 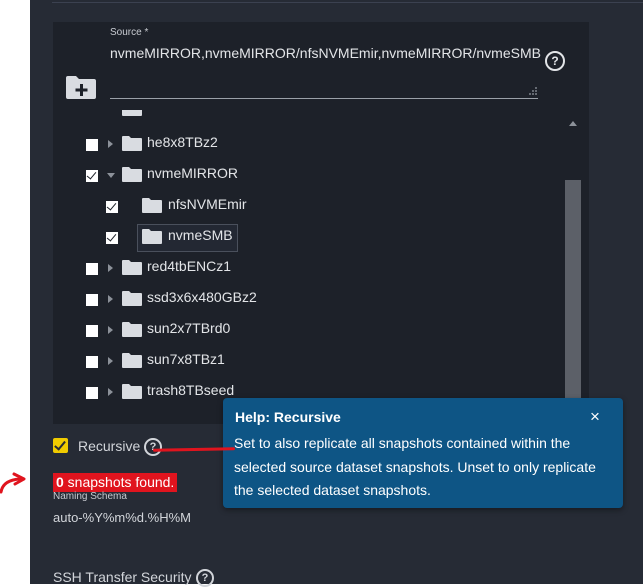 I want to click on snapshots-found-status: 0 snapshots found., so click(x=115, y=482).